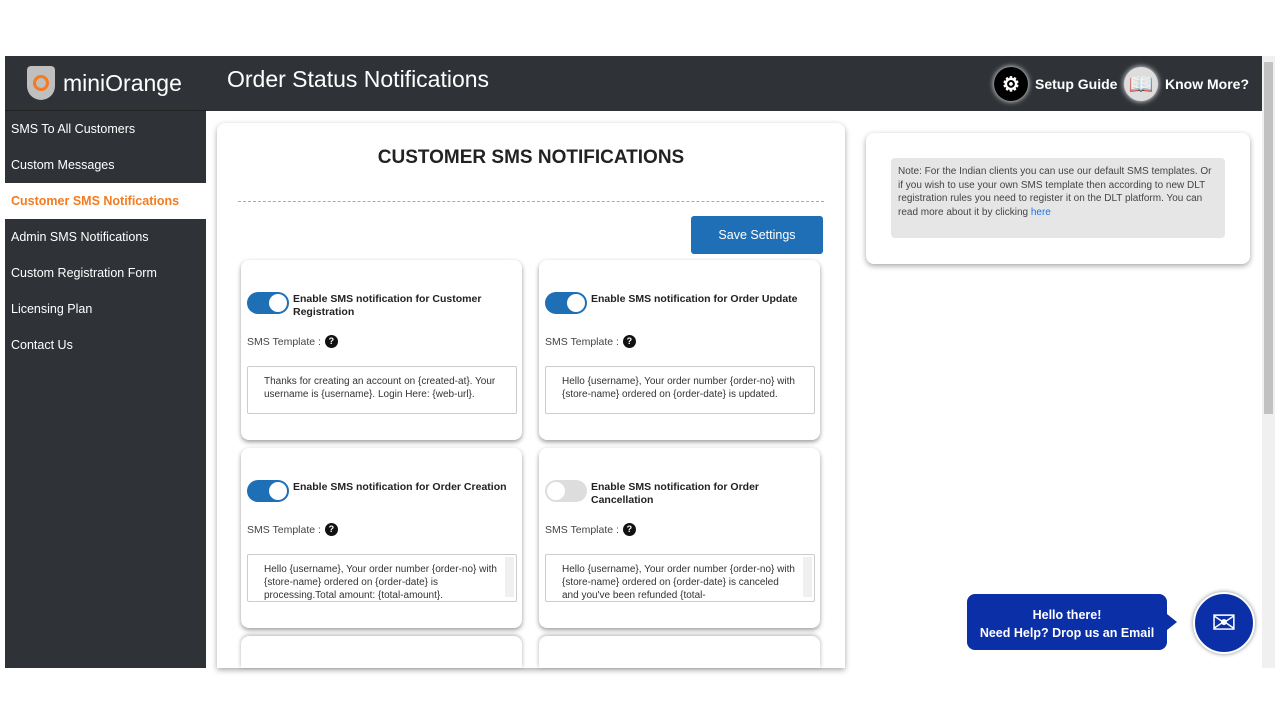 The width and height of the screenshot is (1280, 720). I want to click on setup-guide-button: ⚙ Setup Guide, so click(1055, 84).